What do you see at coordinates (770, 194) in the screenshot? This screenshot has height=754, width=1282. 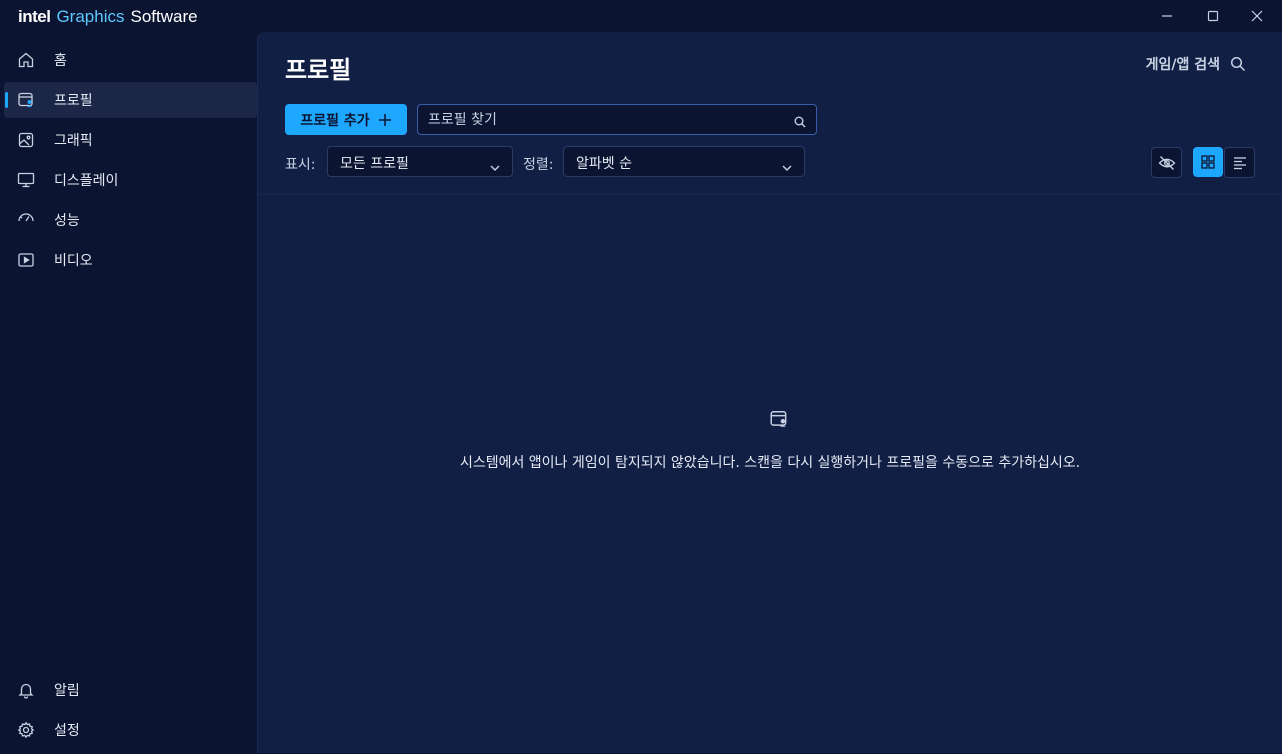 I see `toolbar-divider` at bounding box center [770, 194].